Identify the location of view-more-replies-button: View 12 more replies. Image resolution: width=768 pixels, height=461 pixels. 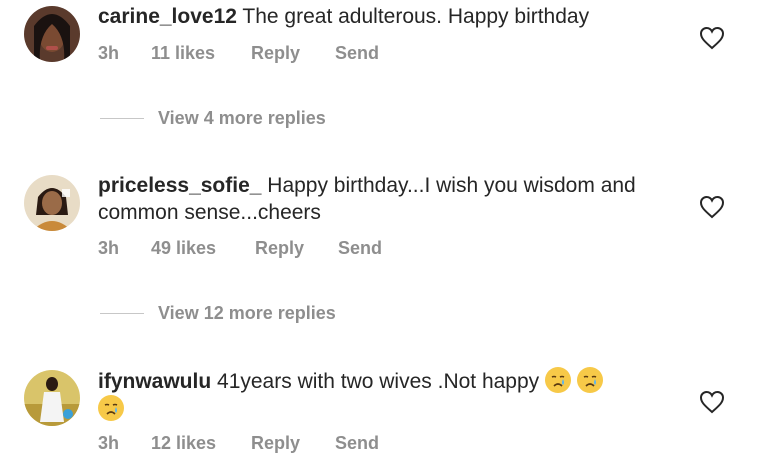
(218, 313).